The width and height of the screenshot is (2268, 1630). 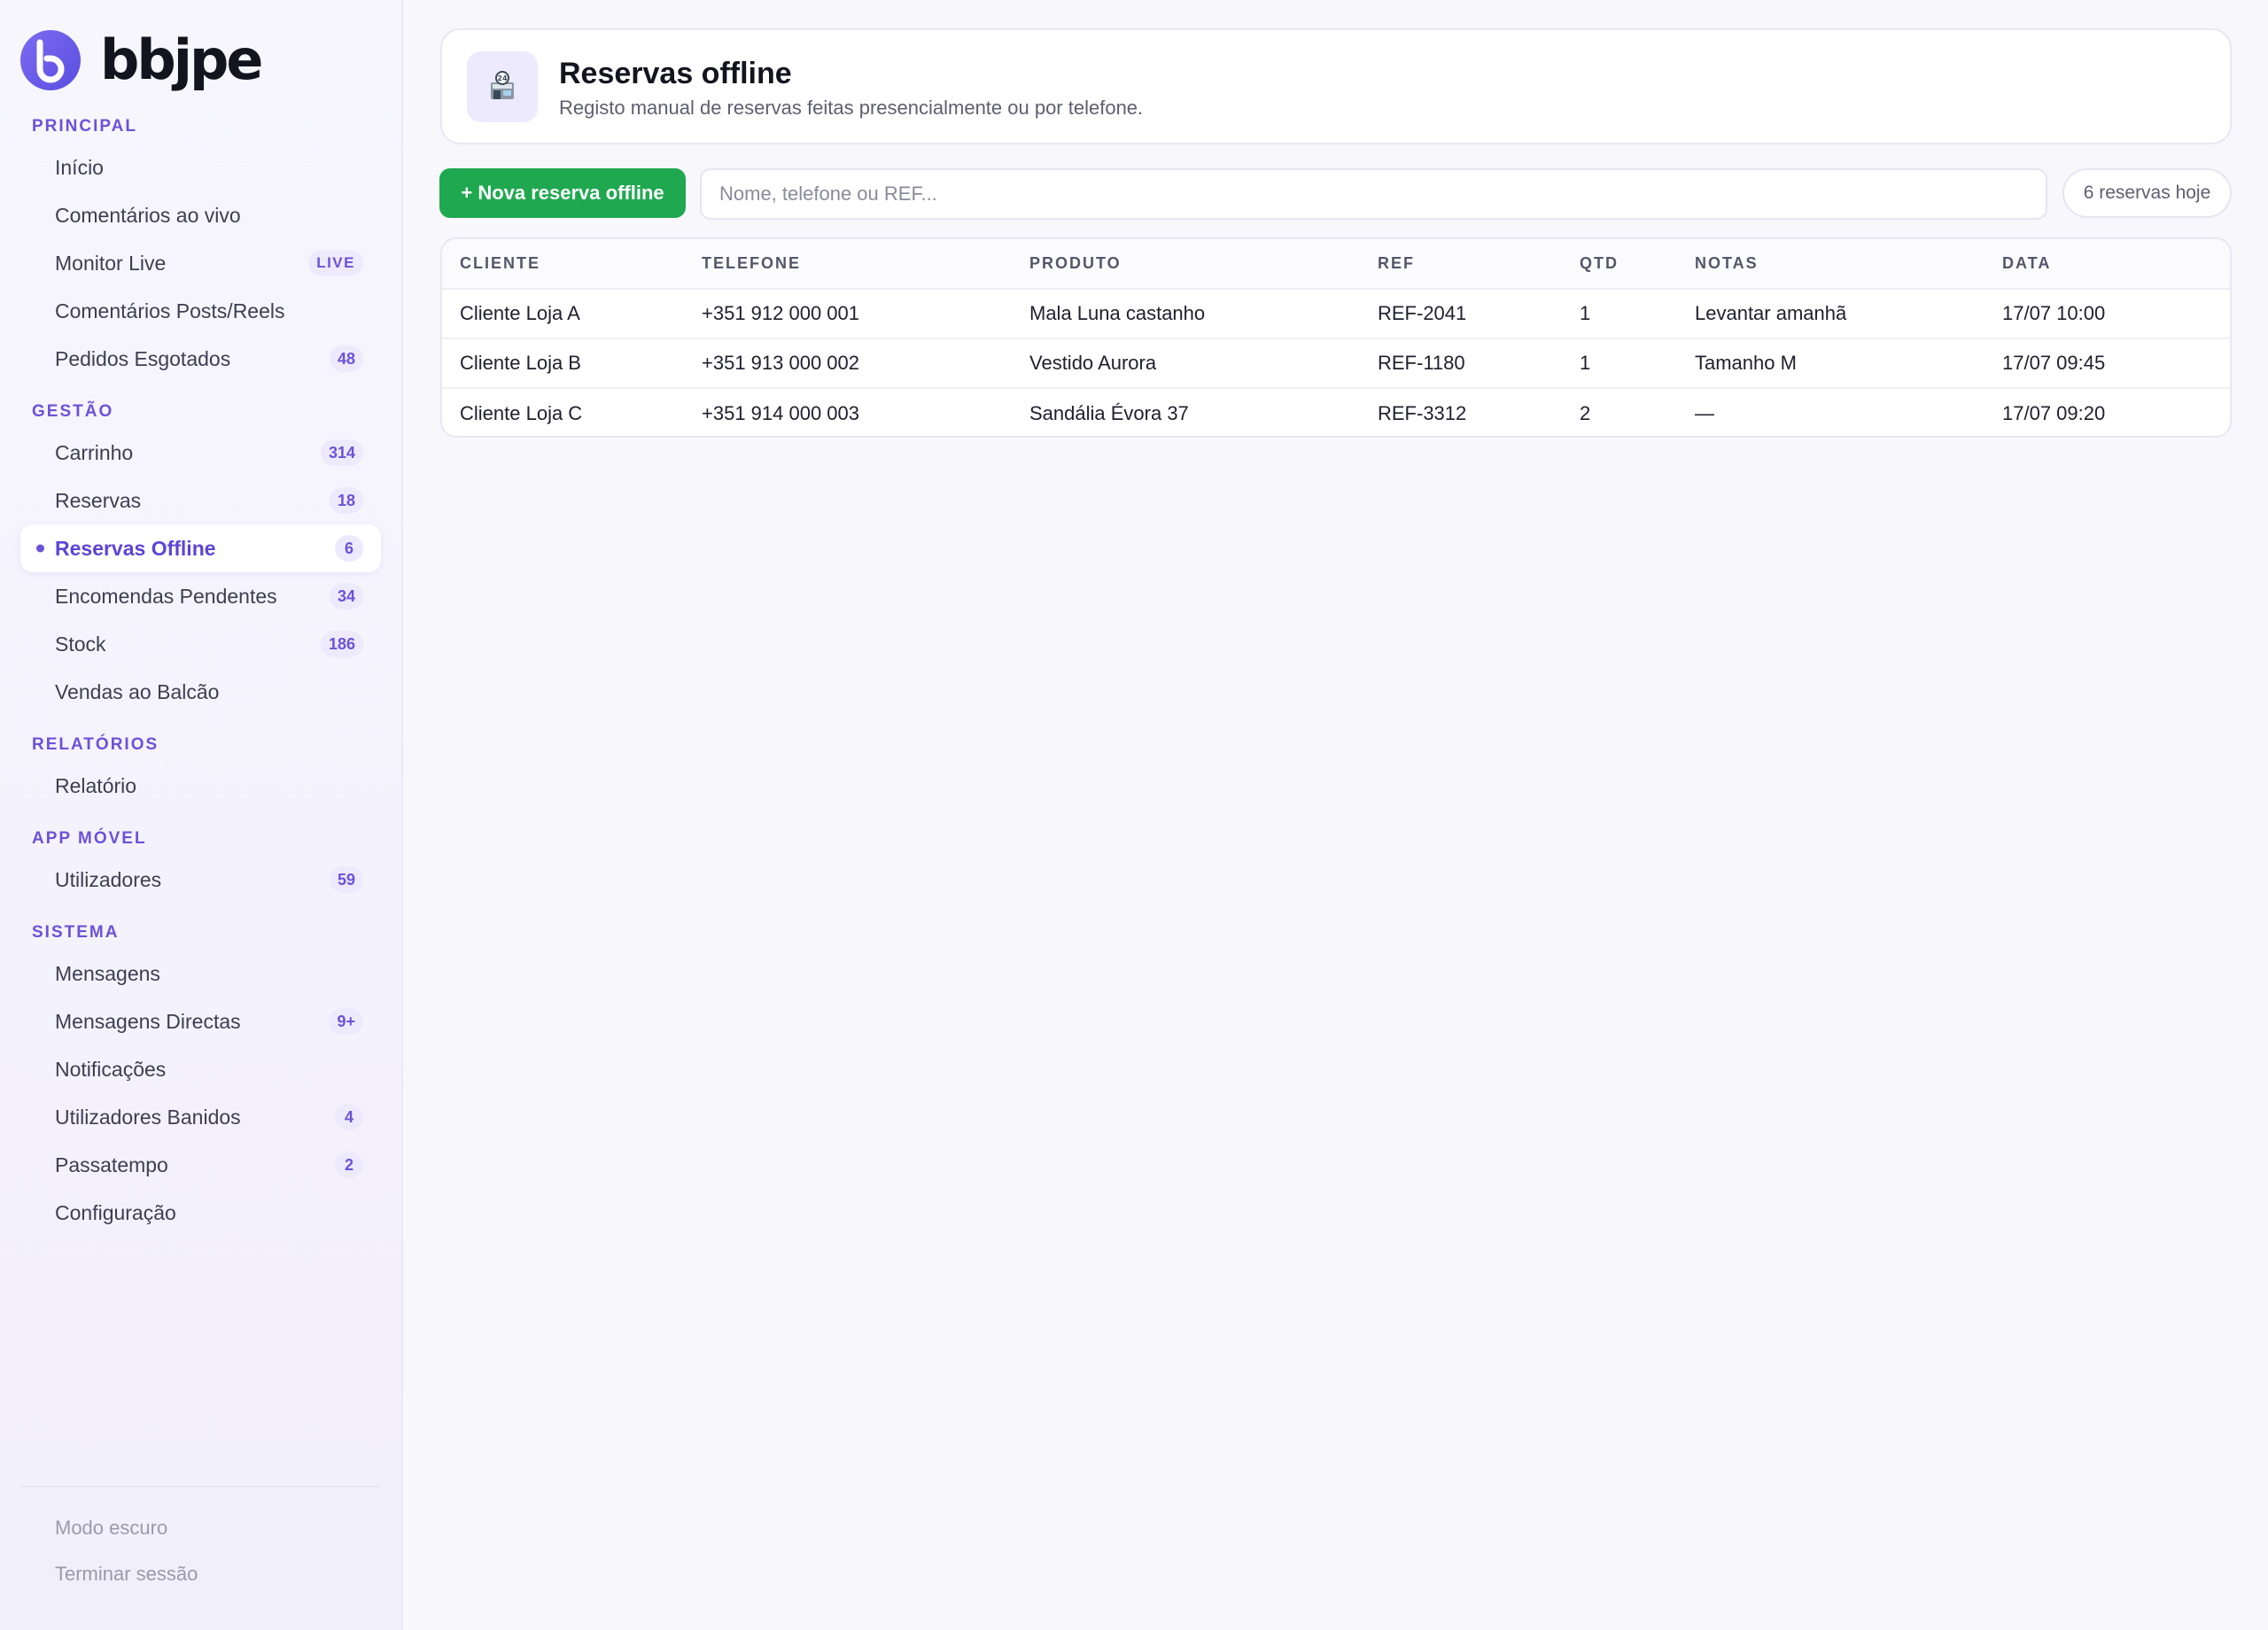 I want to click on sidebar-item-label: Comentários Posts/Reels, so click(x=170, y=310).